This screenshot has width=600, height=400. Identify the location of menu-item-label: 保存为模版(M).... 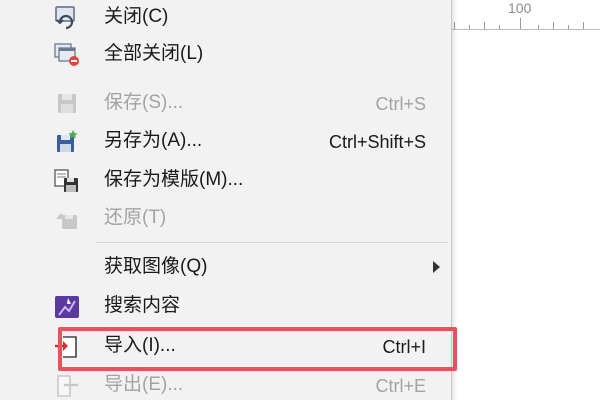
(174, 179).